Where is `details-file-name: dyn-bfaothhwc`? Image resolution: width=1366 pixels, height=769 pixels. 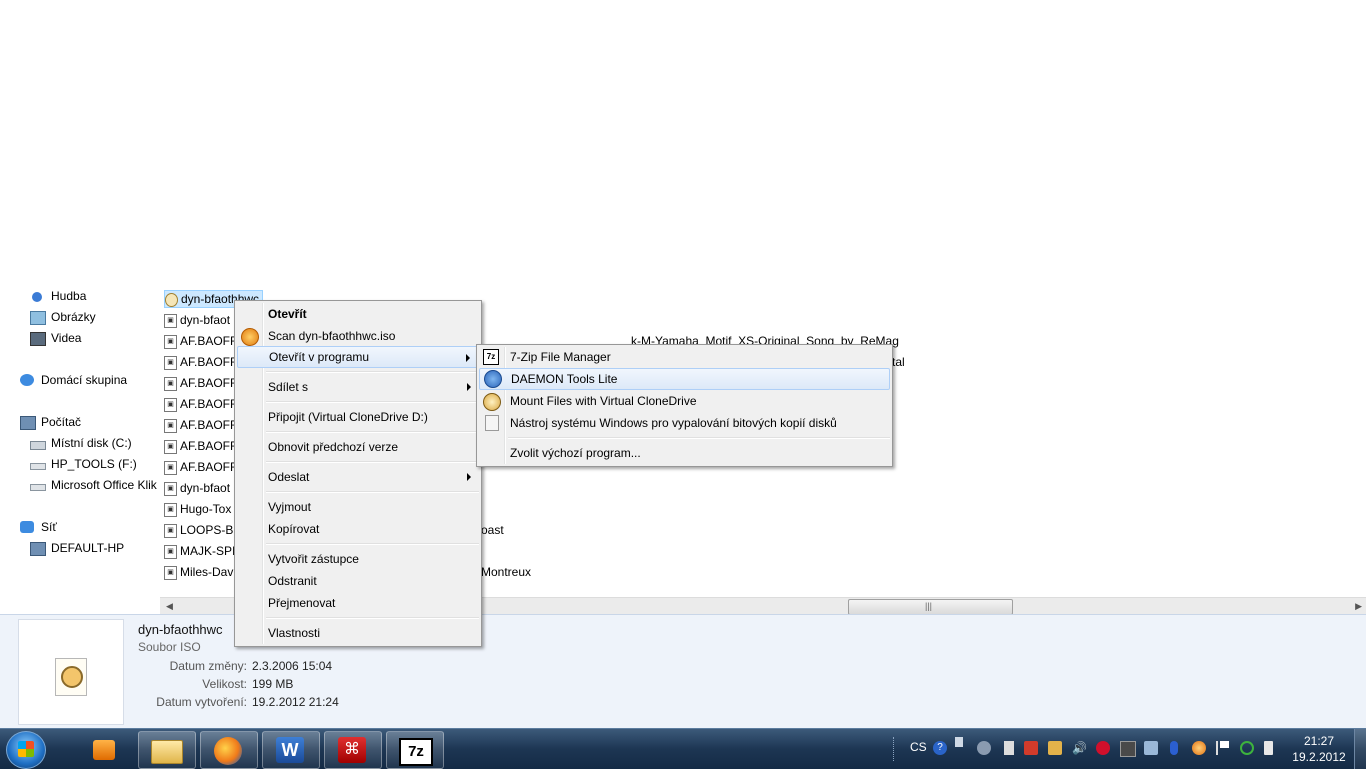 details-file-name: dyn-bfaothhwc is located at coordinates (180, 629).